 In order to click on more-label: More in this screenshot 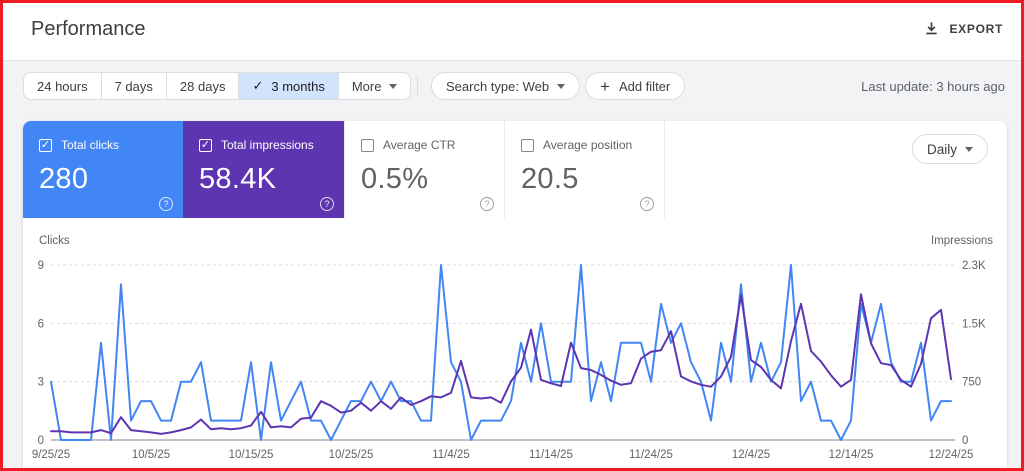, I will do `click(366, 86)`.